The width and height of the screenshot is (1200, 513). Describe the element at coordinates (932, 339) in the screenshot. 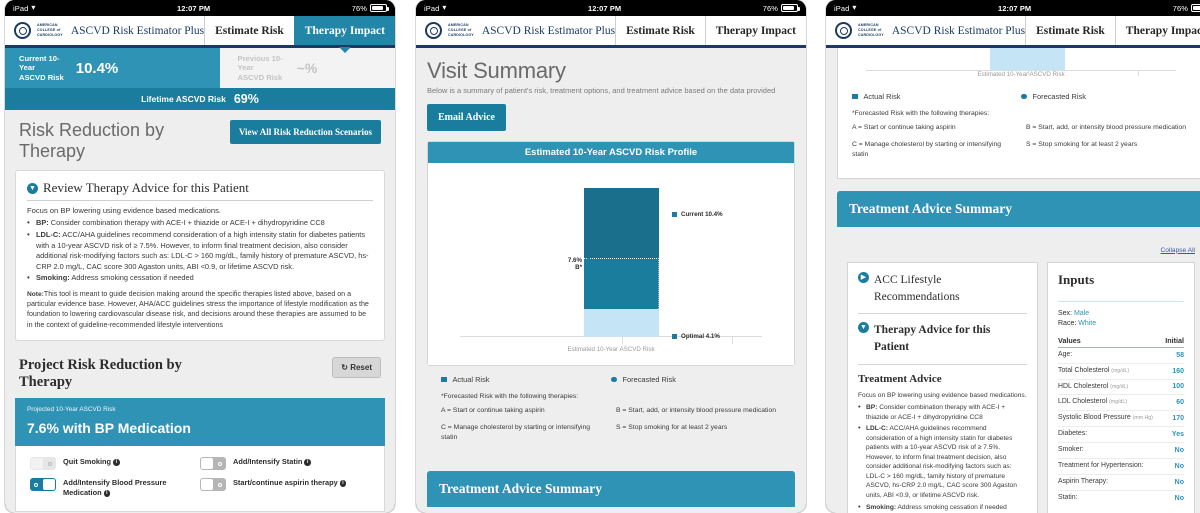

I see `therapy-advice-title: Therapy Advice for this Patient` at that location.